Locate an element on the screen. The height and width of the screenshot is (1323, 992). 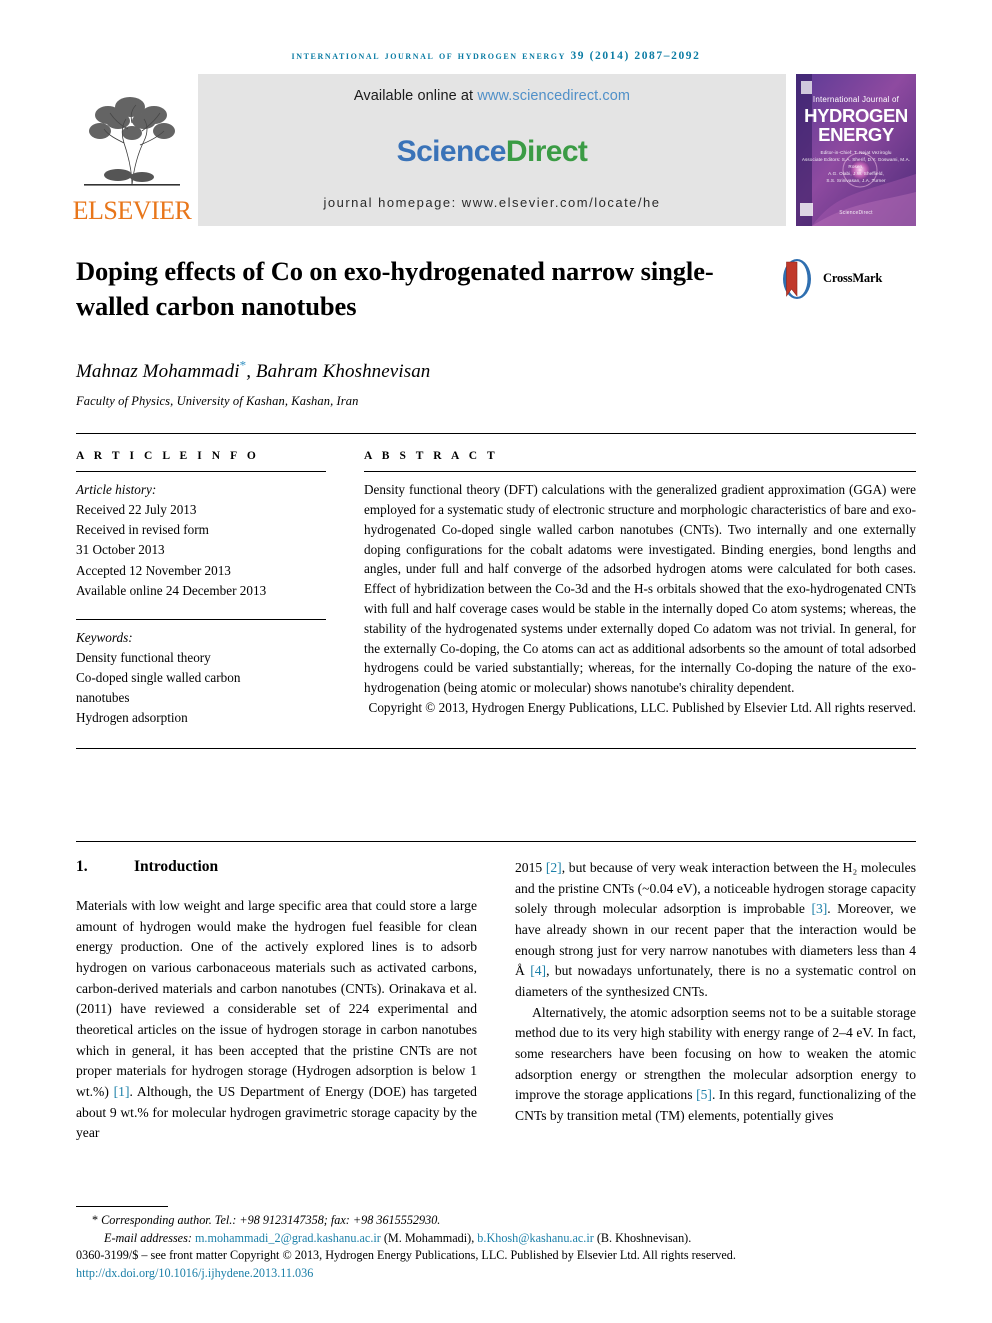
sciencedirect-logo: ScienceDirect is located at coordinates (492, 152).